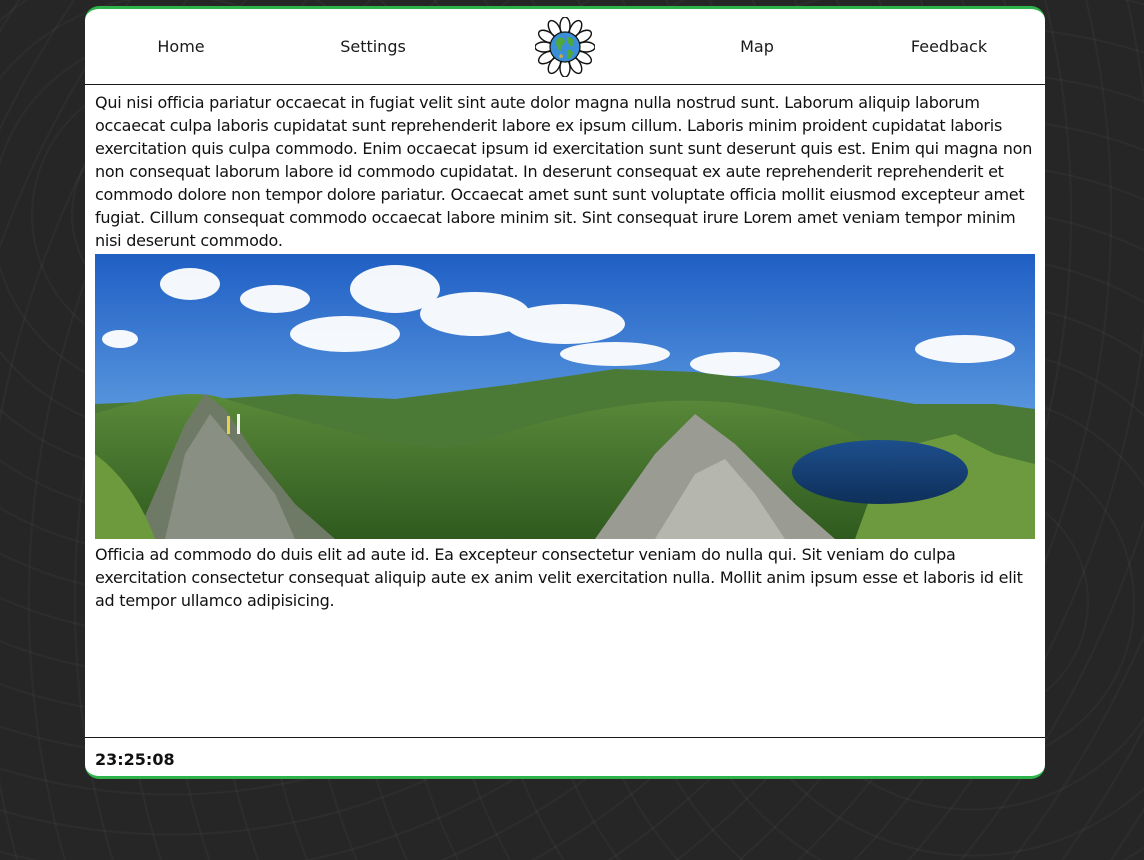 This screenshot has width=1144, height=860. Describe the element at coordinates (135, 759) in the screenshot. I see `clock-time: 23:25:08` at that location.